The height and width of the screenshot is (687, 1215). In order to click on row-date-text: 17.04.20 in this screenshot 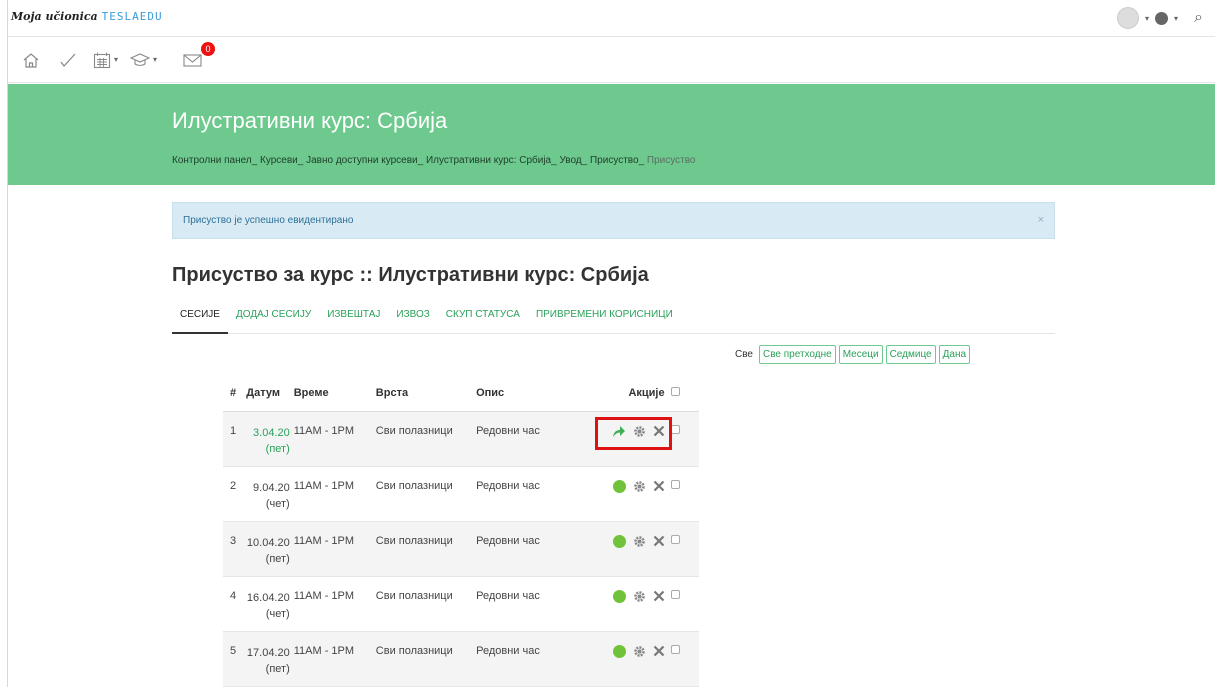, I will do `click(268, 652)`.